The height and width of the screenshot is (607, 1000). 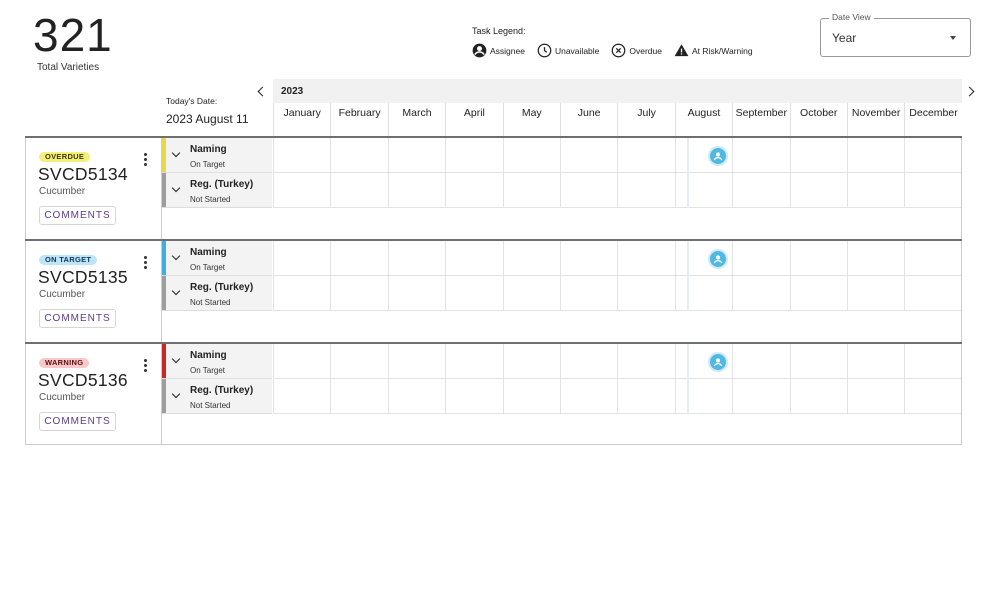 What do you see at coordinates (961, 190) in the screenshot?
I see `table-border` at bounding box center [961, 190].